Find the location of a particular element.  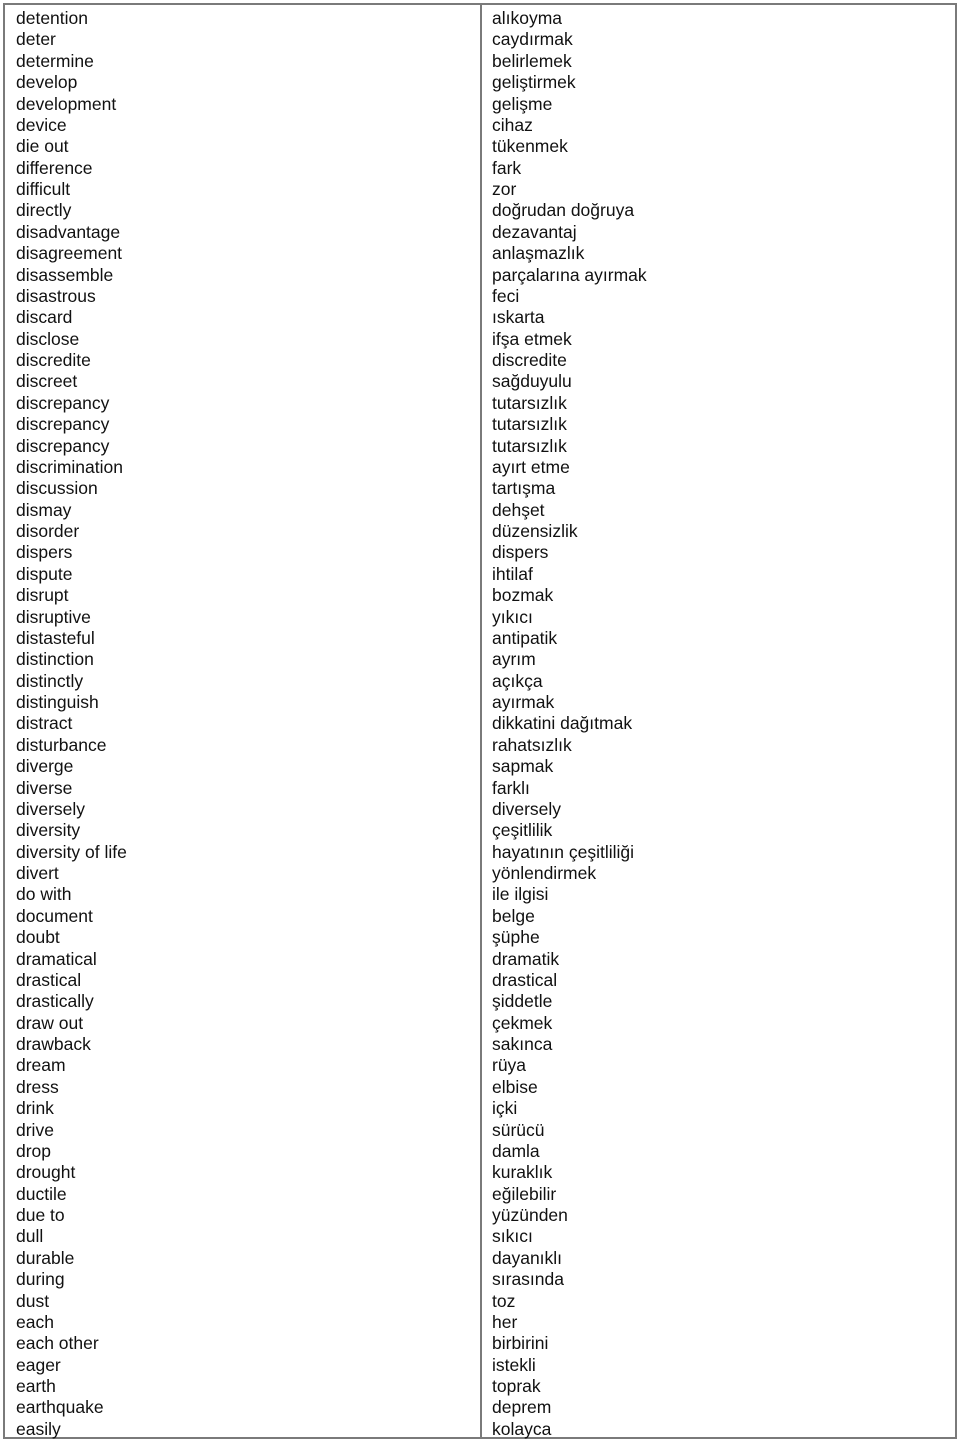

turkish-translation: ayrım is located at coordinates (514, 659).